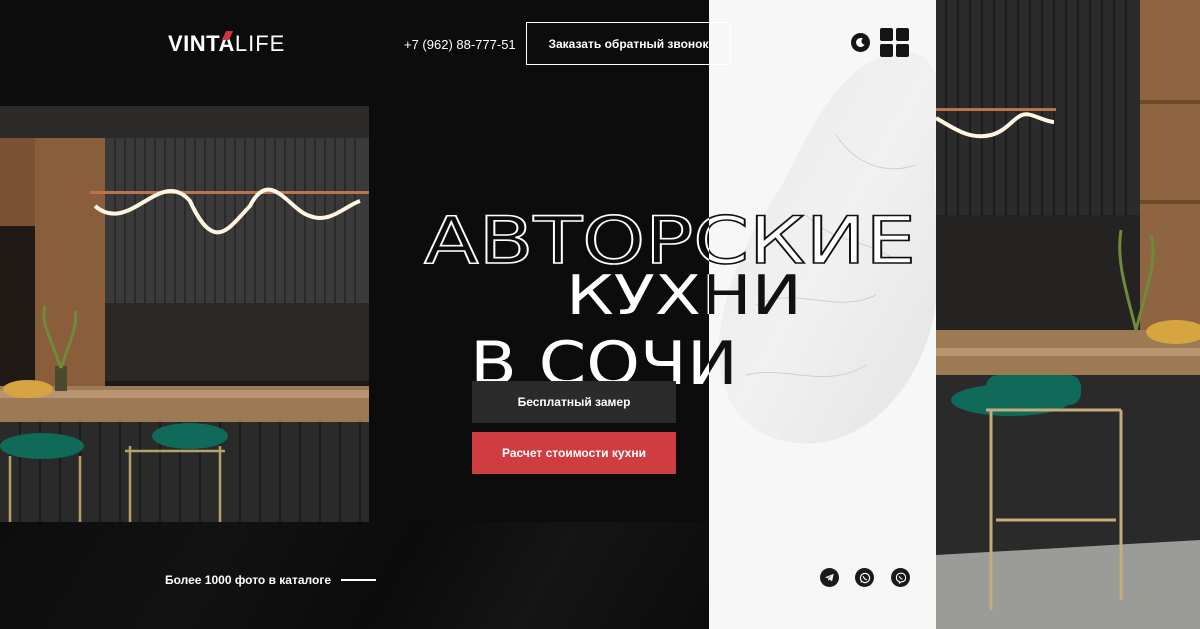 This screenshot has height=629, width=1200. What do you see at coordinates (829, 577) in the screenshot?
I see `telegram-icon` at bounding box center [829, 577].